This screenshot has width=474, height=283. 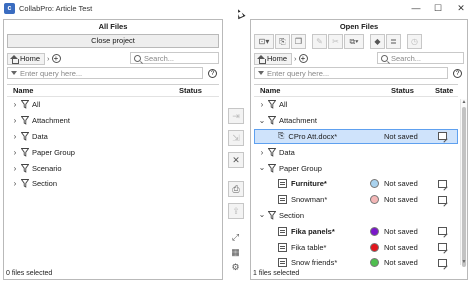 What do you see at coordinates (236, 211) in the screenshot?
I see `export-button: ⇪` at bounding box center [236, 211].